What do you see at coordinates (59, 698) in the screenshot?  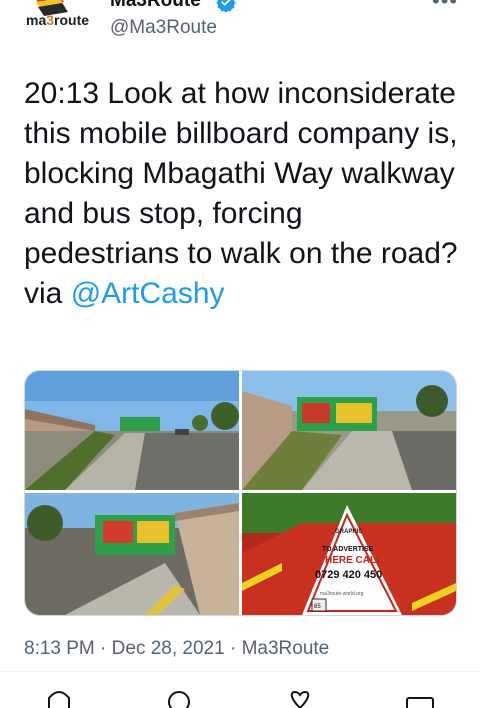 I see `reply-icon` at bounding box center [59, 698].